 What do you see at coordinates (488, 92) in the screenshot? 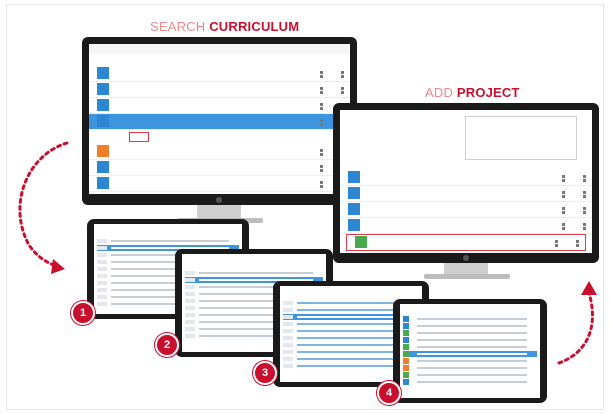
I see `heading-project-word: PROJECT` at bounding box center [488, 92].